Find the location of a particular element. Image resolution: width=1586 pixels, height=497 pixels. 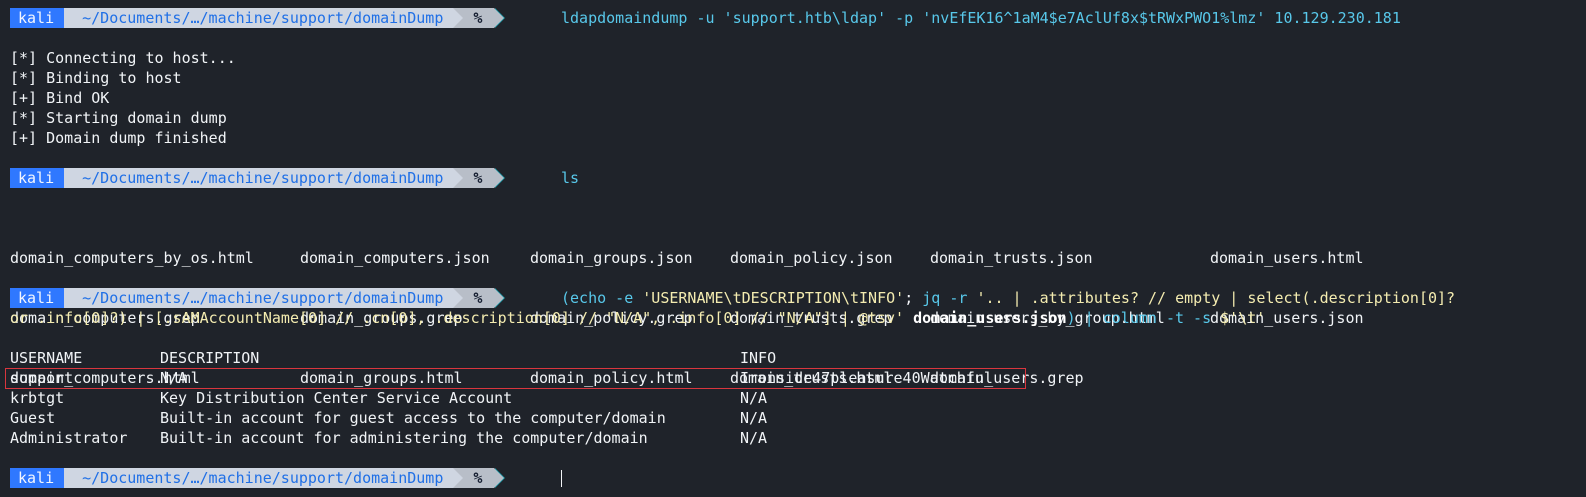

column-header: USERNAME is located at coordinates (46, 358).